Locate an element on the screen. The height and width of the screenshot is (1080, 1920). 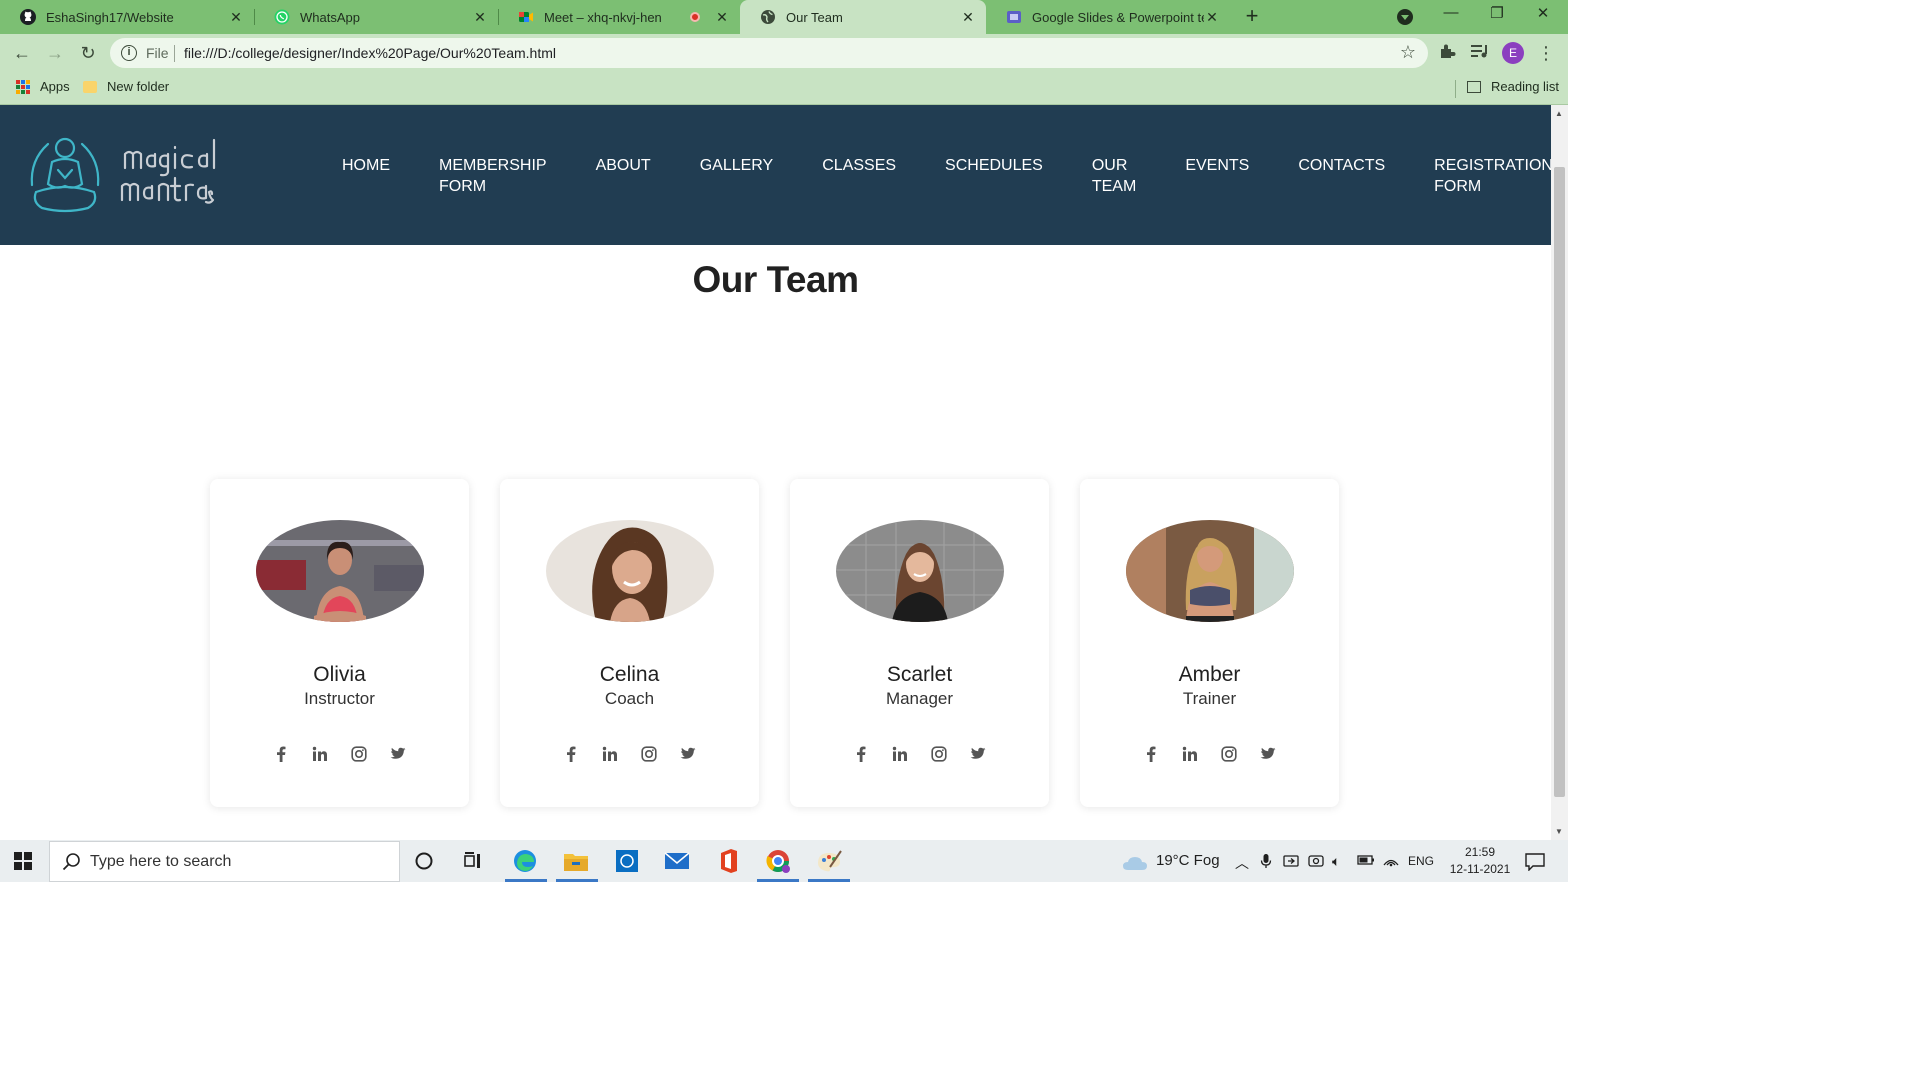
scroll-up-icon: ▲ is located at coordinates (1559, 113).